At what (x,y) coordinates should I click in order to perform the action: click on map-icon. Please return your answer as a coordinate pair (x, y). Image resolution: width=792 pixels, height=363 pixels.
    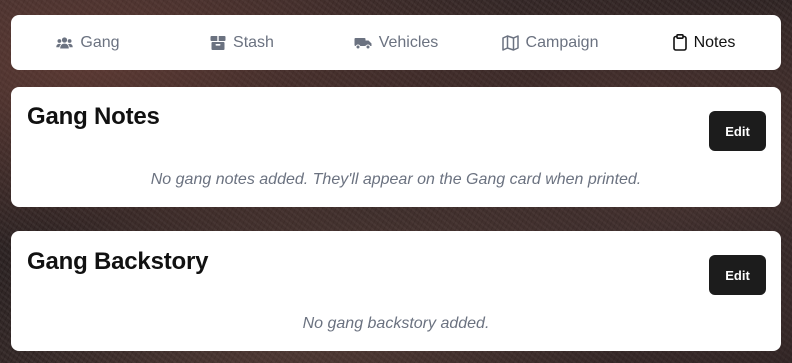
    Looking at the image, I should click on (510, 42).